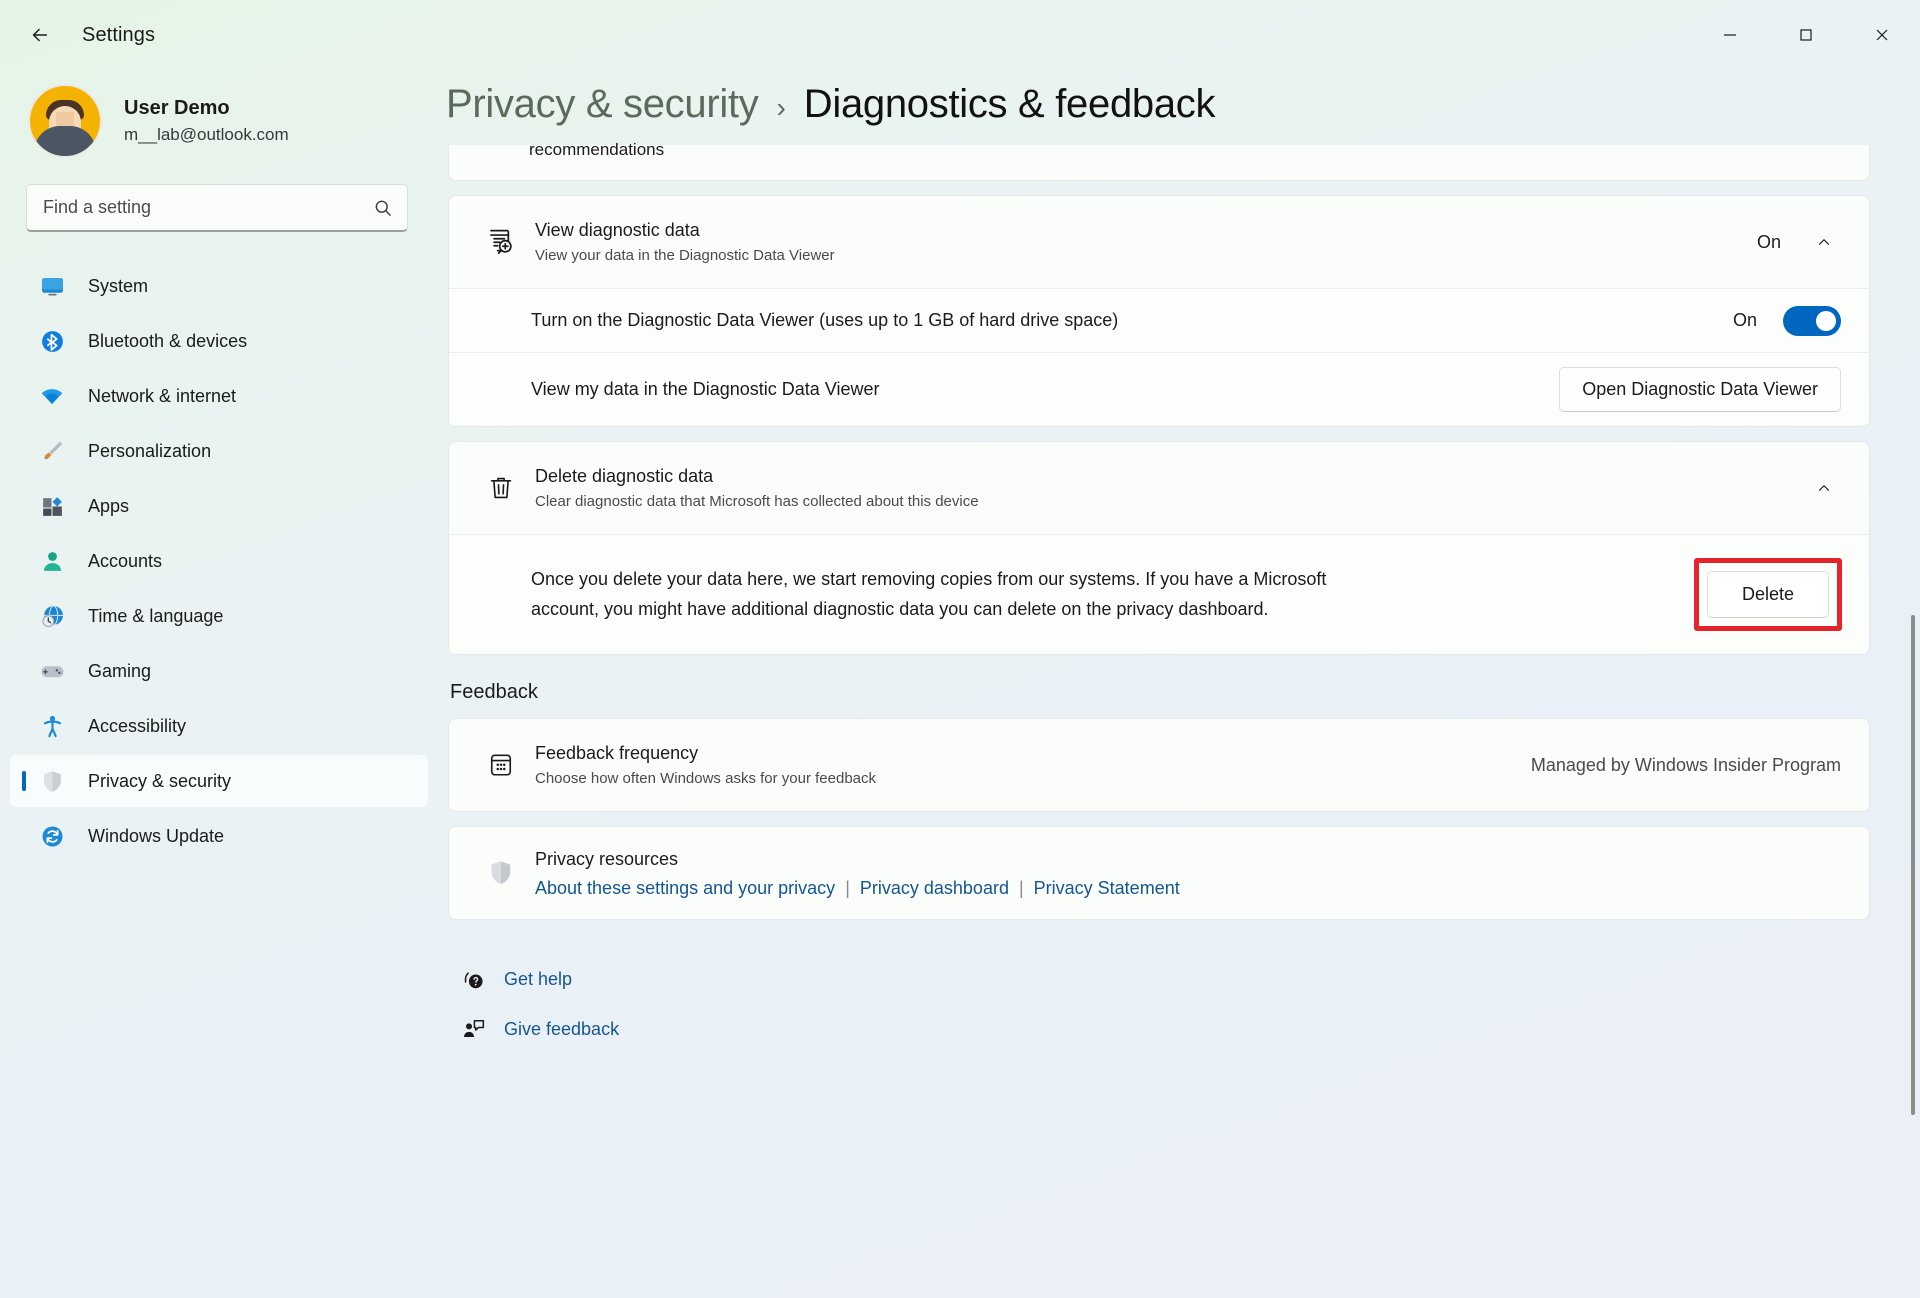 This screenshot has width=1920, height=1298. Describe the element at coordinates (1685, 764) in the screenshot. I see `feedback-frequency-status: Managed by Windows Insider Program` at that location.